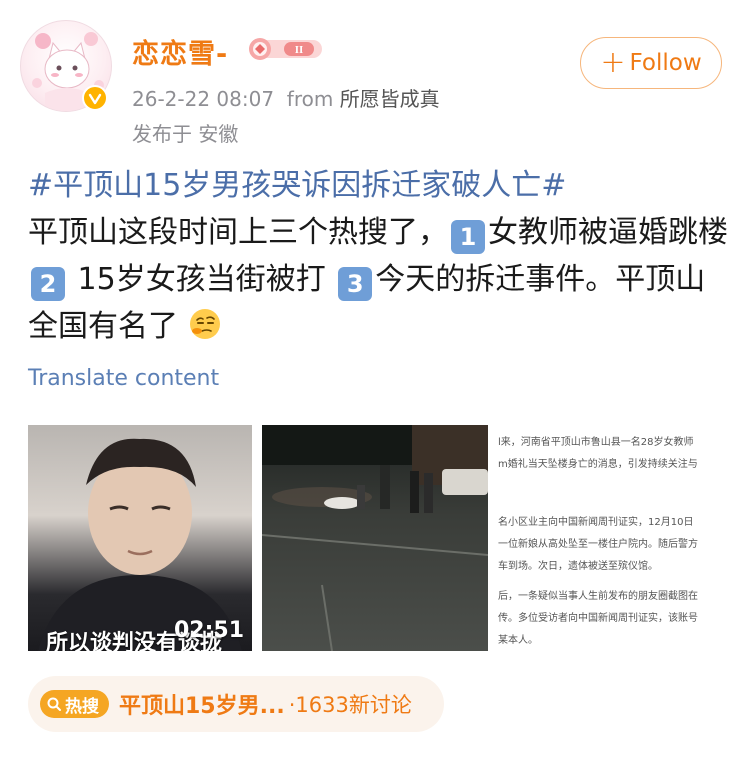  What do you see at coordinates (205, 324) in the screenshot?
I see `thinking-face-emoji-icon` at bounding box center [205, 324].